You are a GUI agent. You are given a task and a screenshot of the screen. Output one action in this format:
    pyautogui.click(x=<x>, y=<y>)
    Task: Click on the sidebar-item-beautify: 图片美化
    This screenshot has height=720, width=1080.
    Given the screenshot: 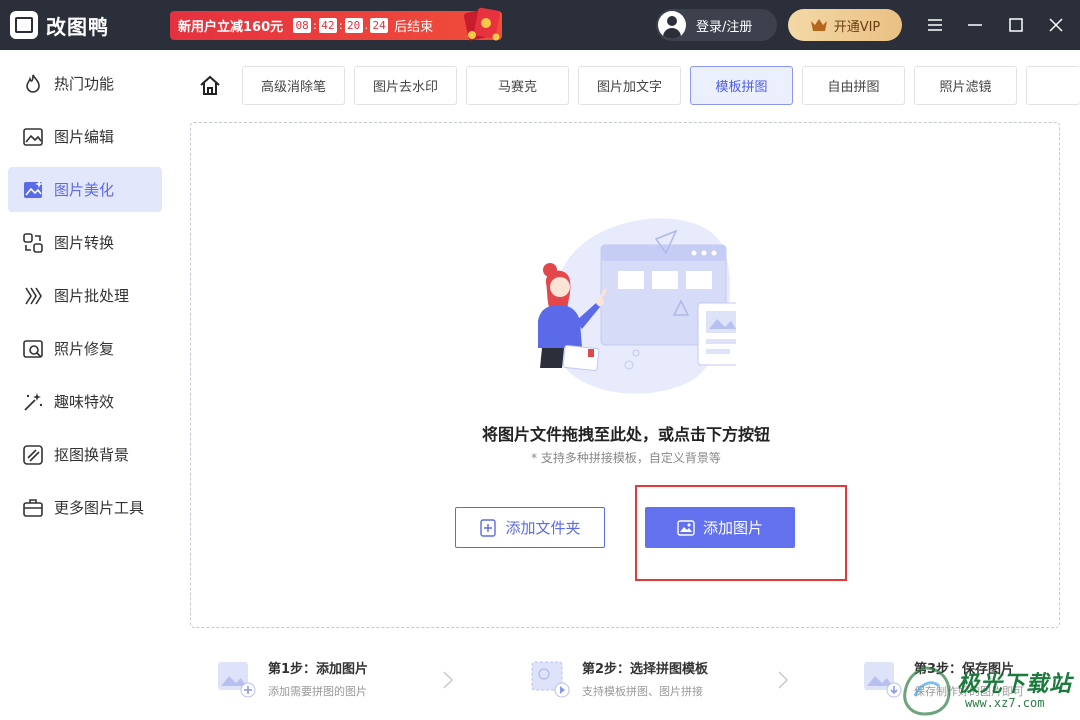 What is the action you would take?
    pyautogui.click(x=85, y=189)
    